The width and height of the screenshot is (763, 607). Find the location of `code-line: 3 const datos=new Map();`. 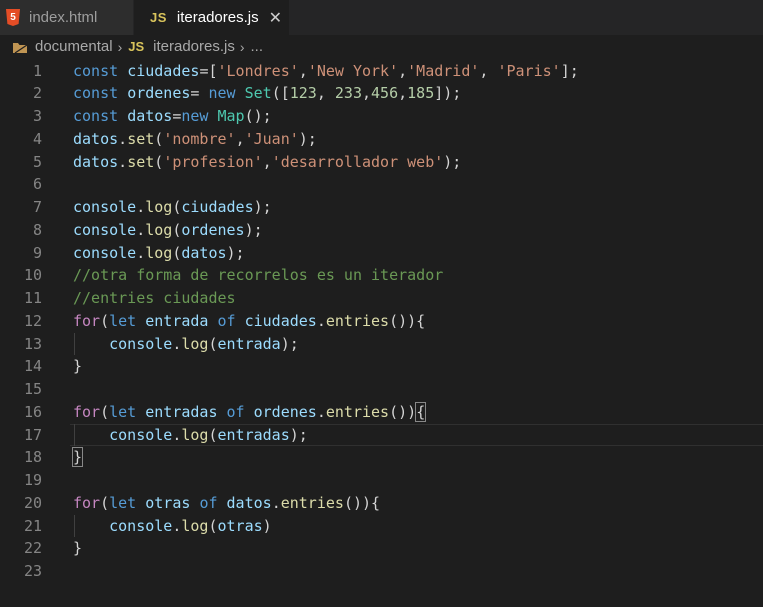

code-line: 3 const datos=new Map(); is located at coordinates (381, 116).